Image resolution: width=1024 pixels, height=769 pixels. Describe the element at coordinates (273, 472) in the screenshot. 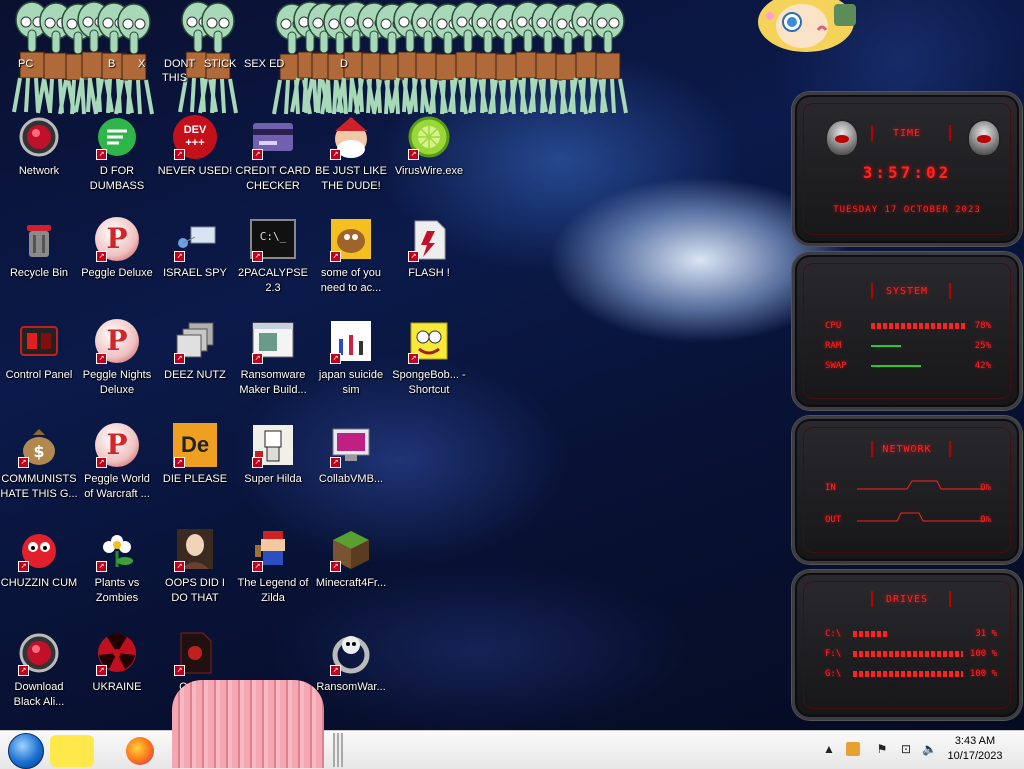

I see `desktop-icon-super-hilda: ↗ Super Hilda` at that location.